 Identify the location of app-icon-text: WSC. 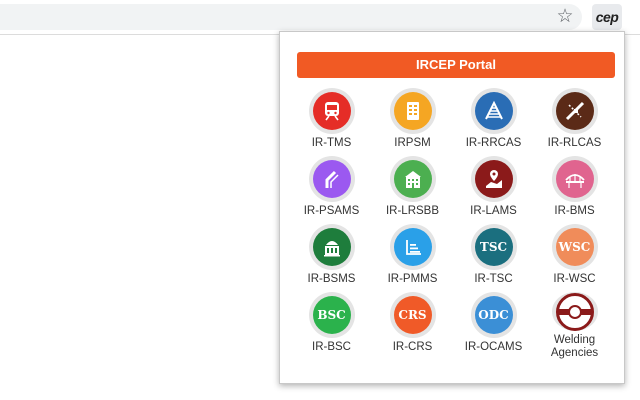
(574, 247).